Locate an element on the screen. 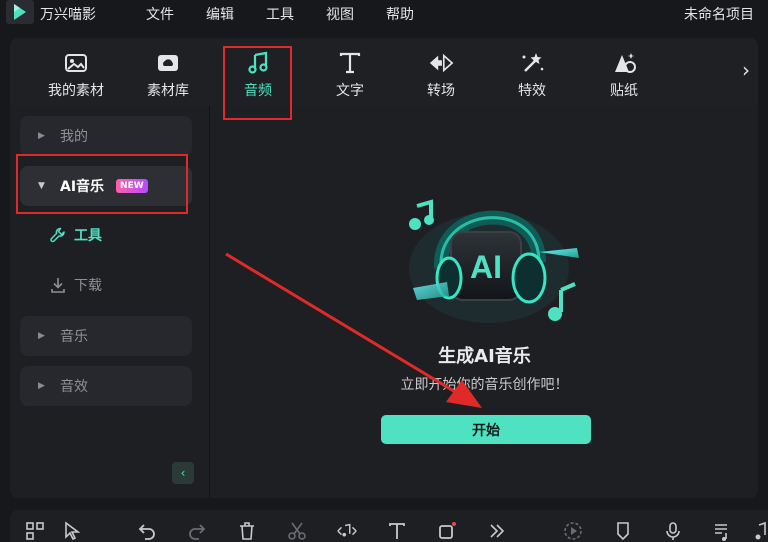 The width and height of the screenshot is (768, 542). ai-music-subtitle: 立即开始你的音乐创作吧！ is located at coordinates (484, 385).